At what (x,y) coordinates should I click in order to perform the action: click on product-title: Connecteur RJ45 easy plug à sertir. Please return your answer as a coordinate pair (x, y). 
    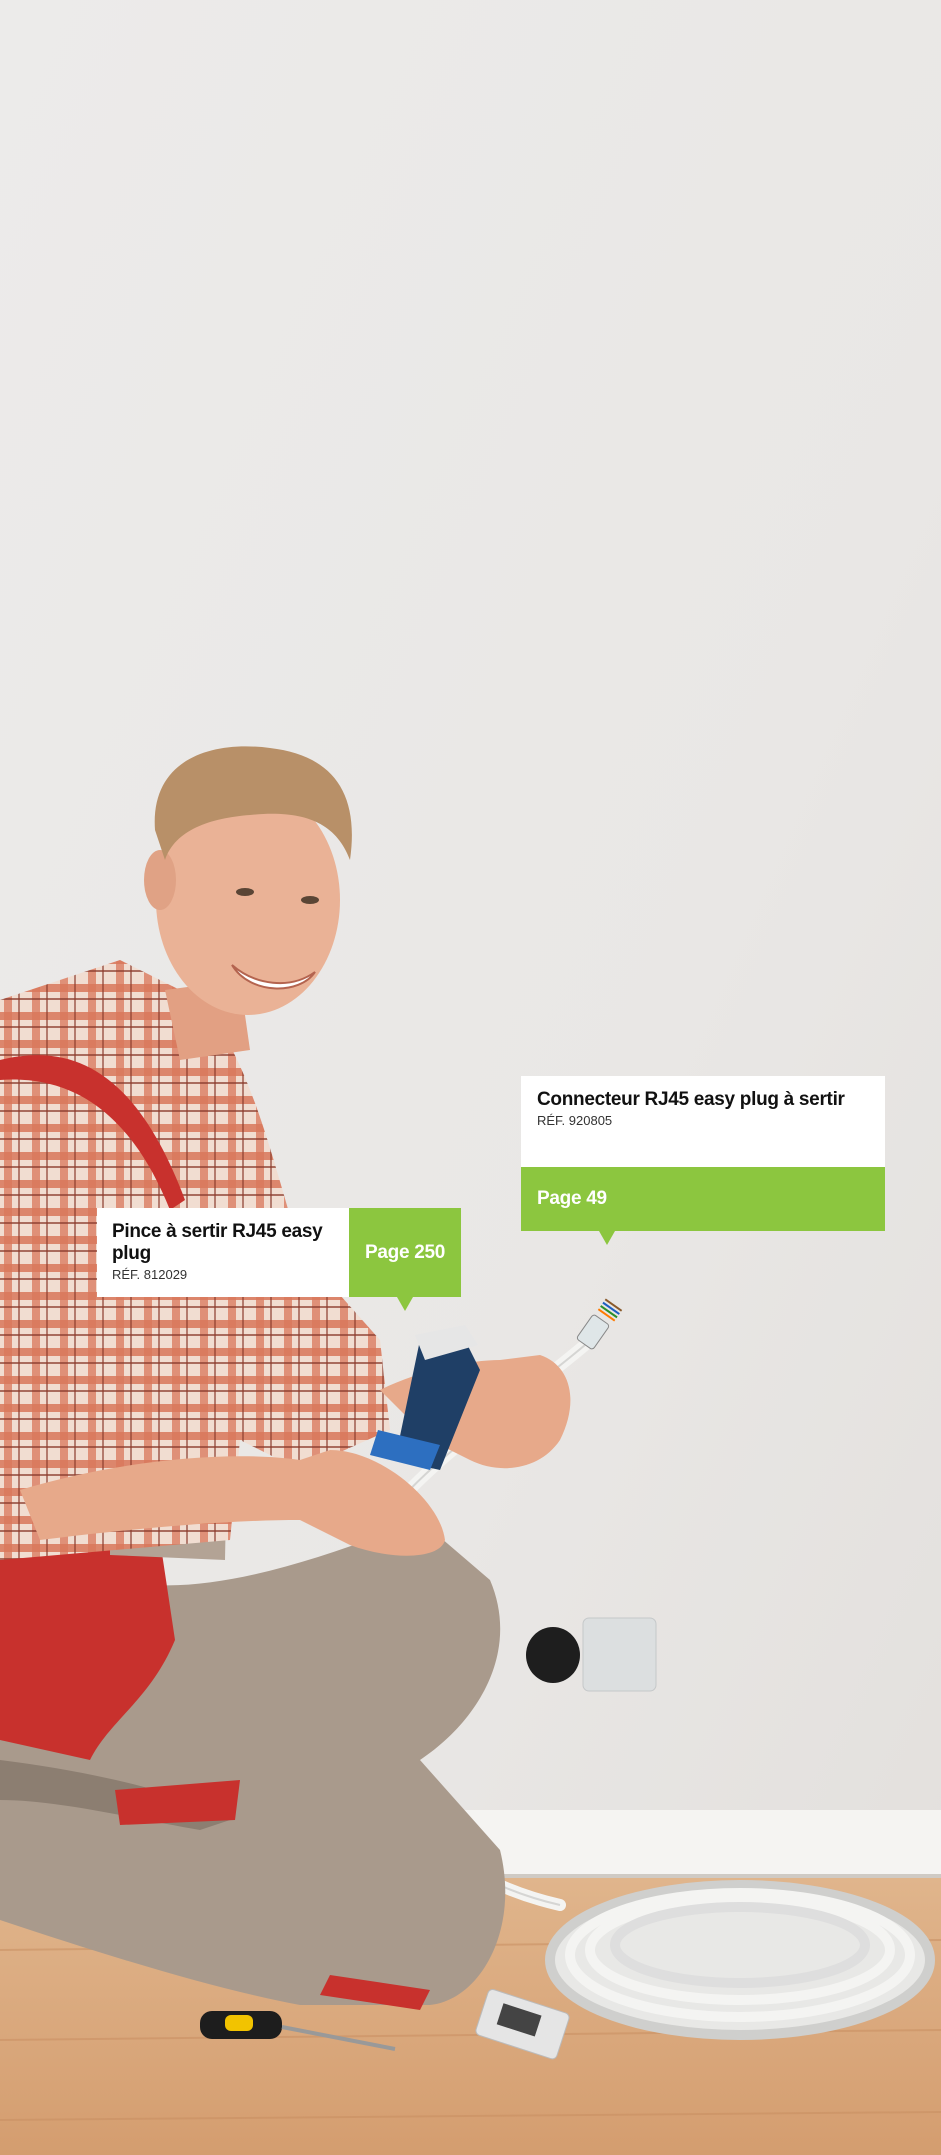
    Looking at the image, I should click on (691, 1099).